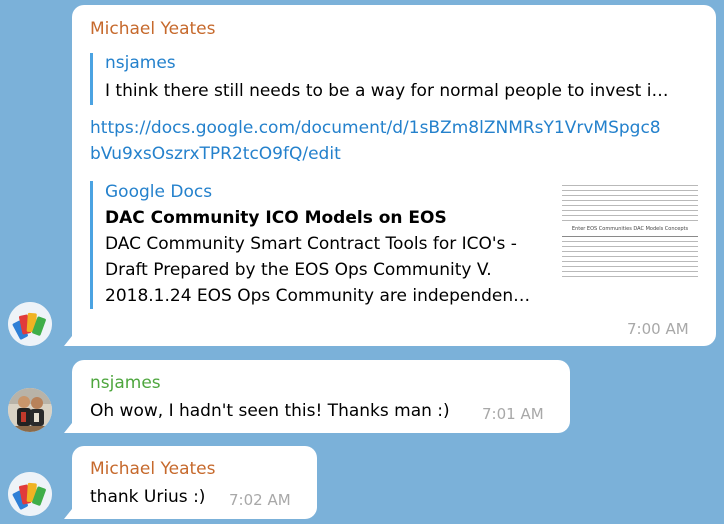 This screenshot has height=524, width=724. What do you see at coordinates (513, 414) in the screenshot?
I see `message-time: 7:01 AM` at bounding box center [513, 414].